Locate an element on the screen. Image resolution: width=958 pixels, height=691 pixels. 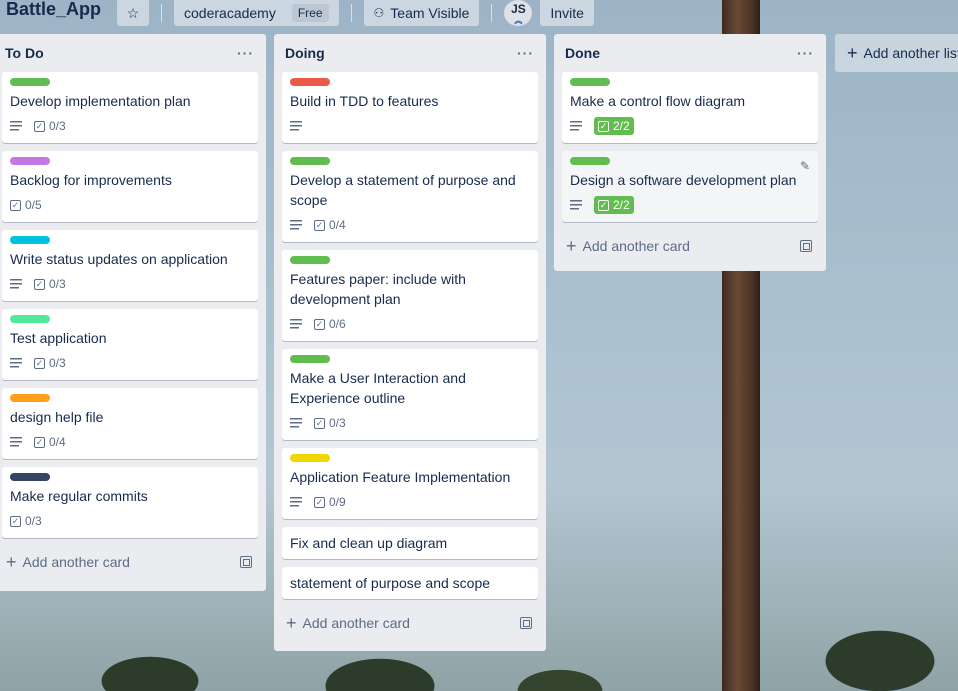
card: Test application ✓ 0/3 is located at coordinates (130, 344).